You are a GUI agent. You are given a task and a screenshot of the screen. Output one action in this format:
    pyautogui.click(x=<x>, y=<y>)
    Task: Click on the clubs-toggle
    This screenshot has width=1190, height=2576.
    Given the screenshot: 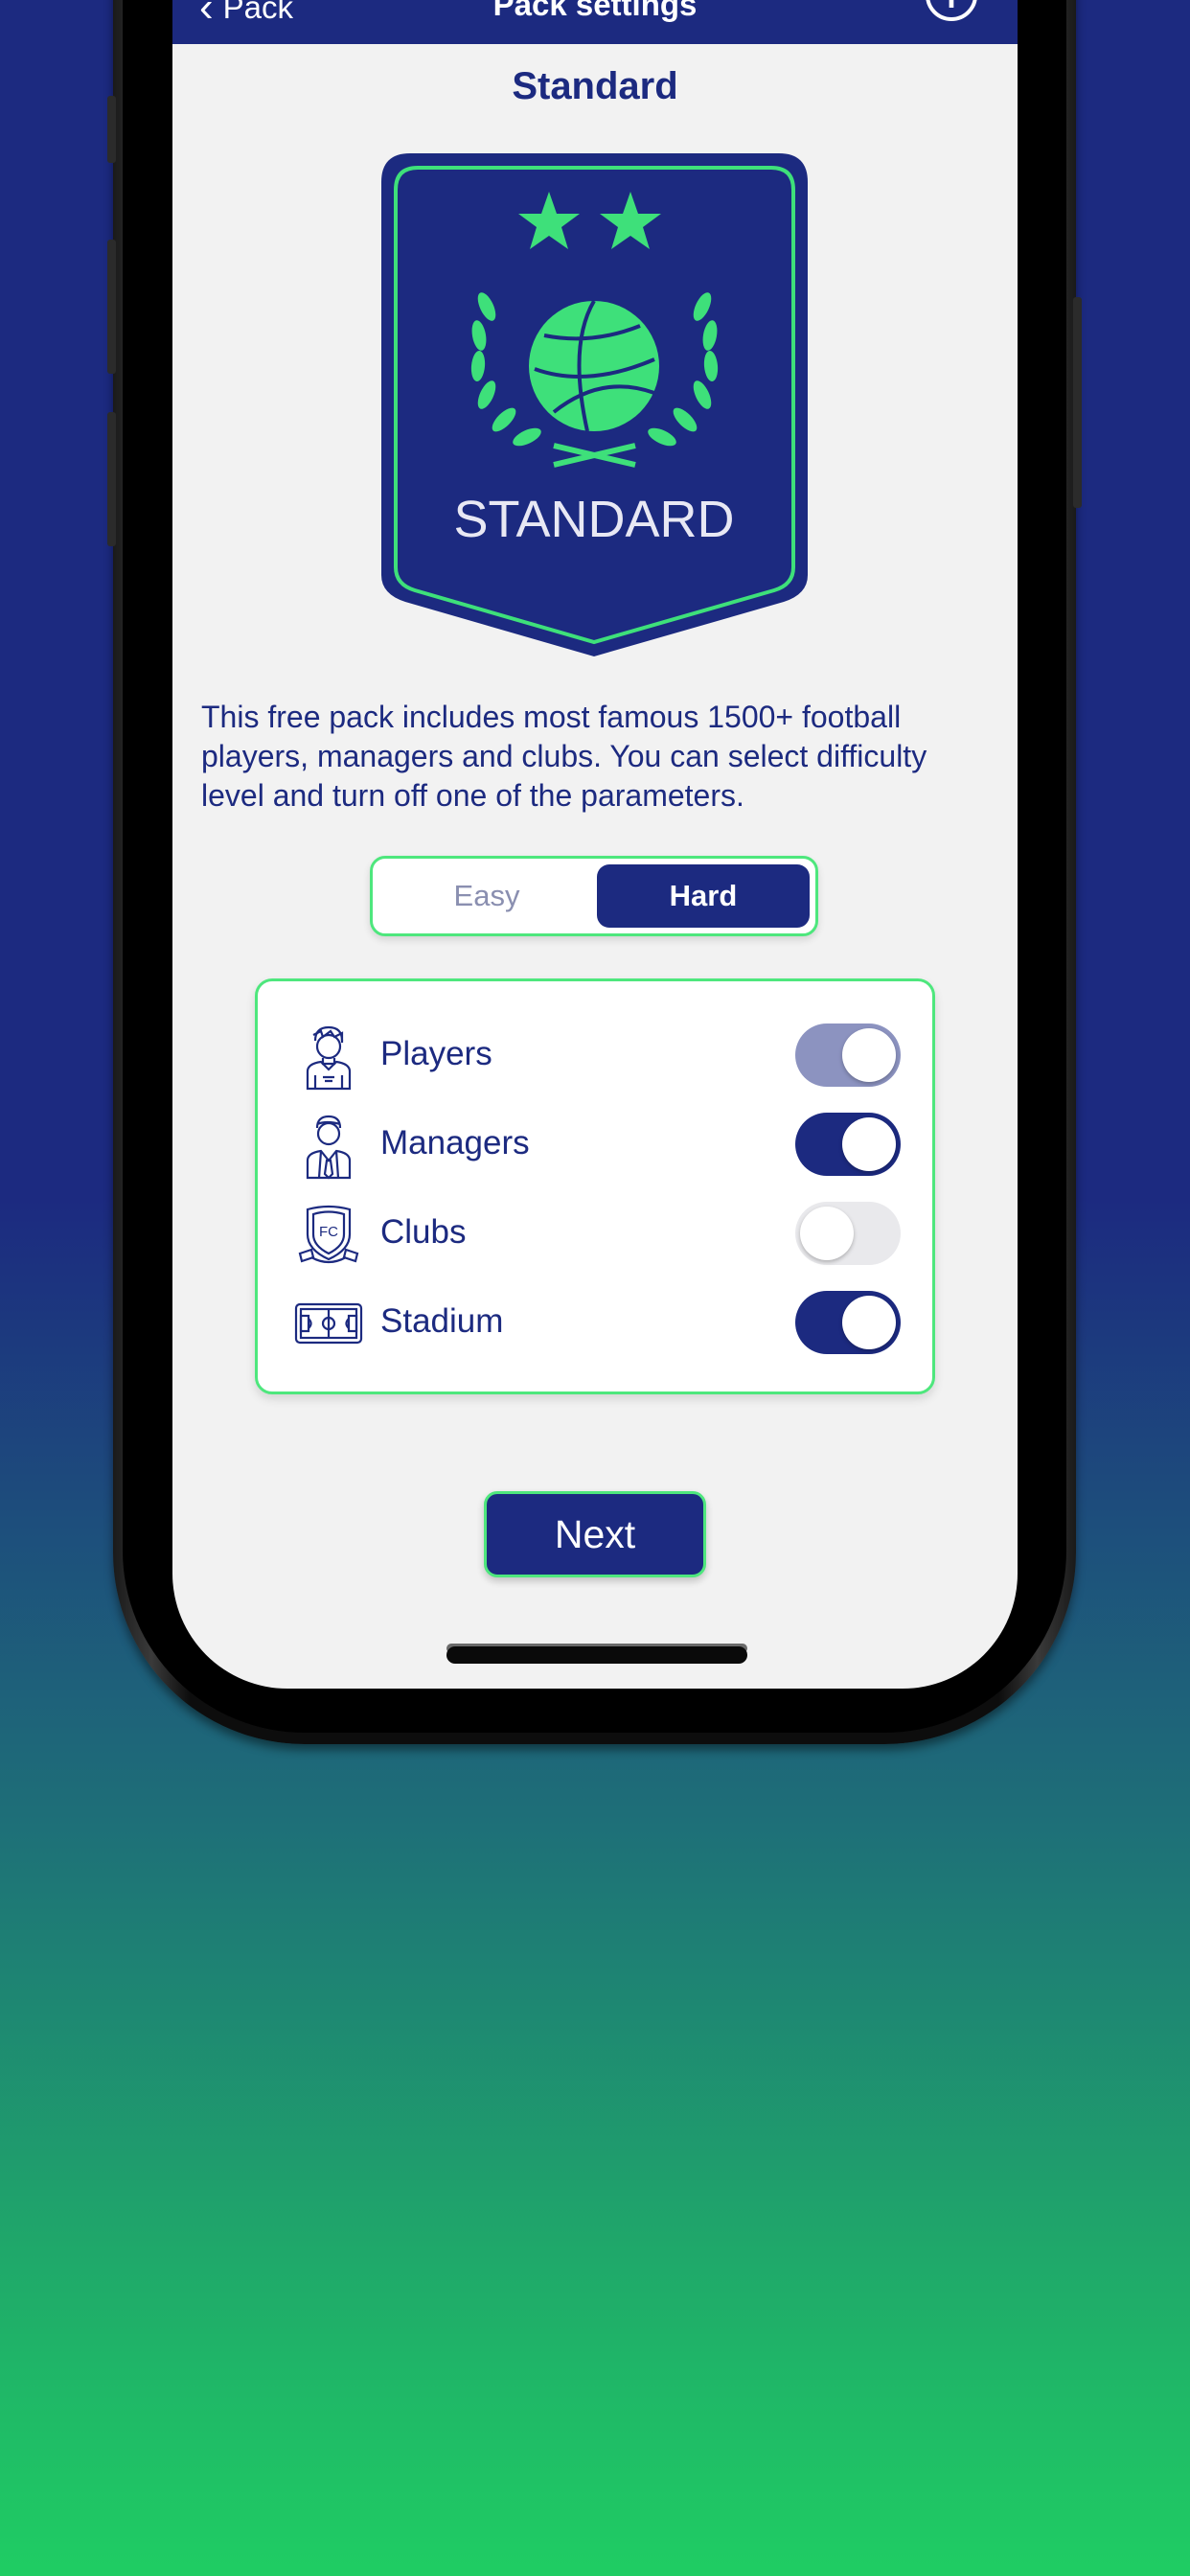 What is the action you would take?
    pyautogui.click(x=848, y=1233)
    